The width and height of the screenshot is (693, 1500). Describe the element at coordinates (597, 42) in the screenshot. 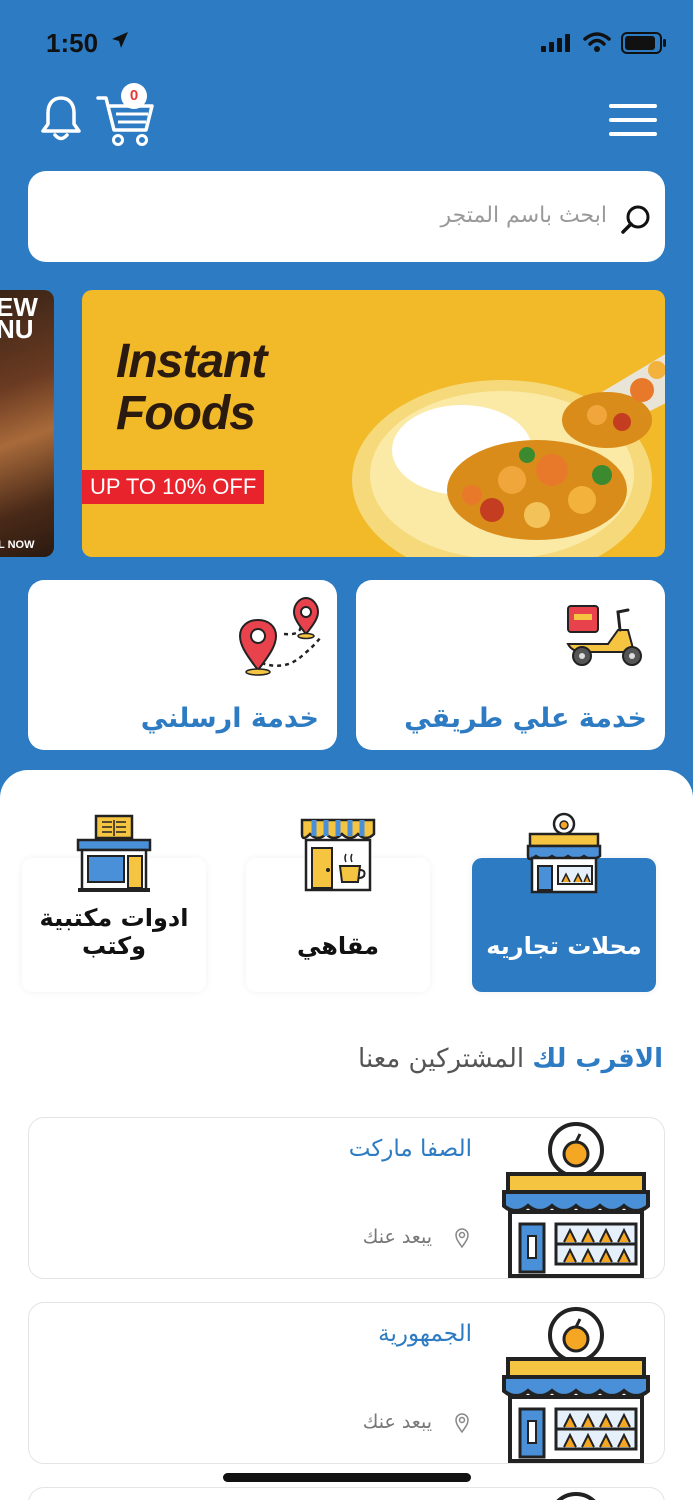

I see `wifi-icon` at that location.